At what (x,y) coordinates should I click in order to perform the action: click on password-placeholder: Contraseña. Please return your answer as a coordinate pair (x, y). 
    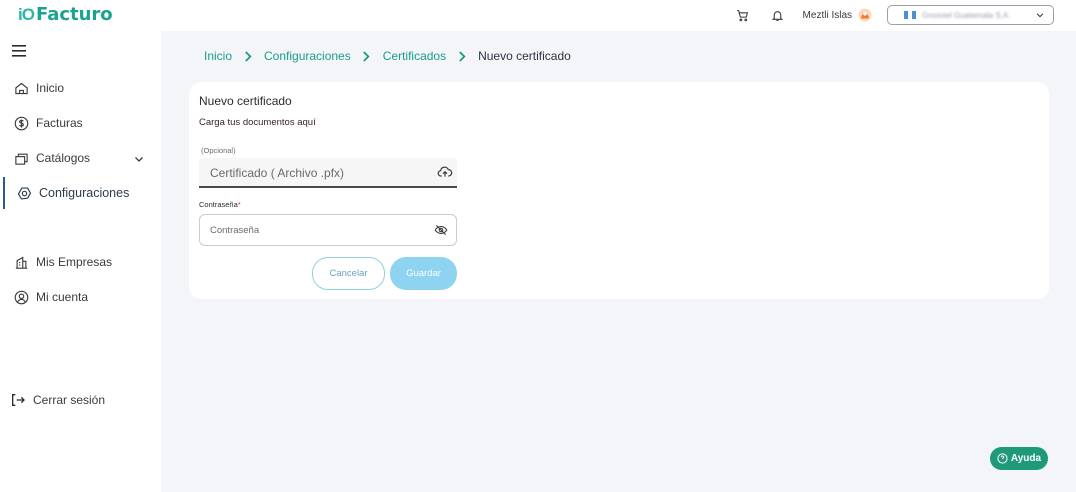
    Looking at the image, I should click on (235, 230).